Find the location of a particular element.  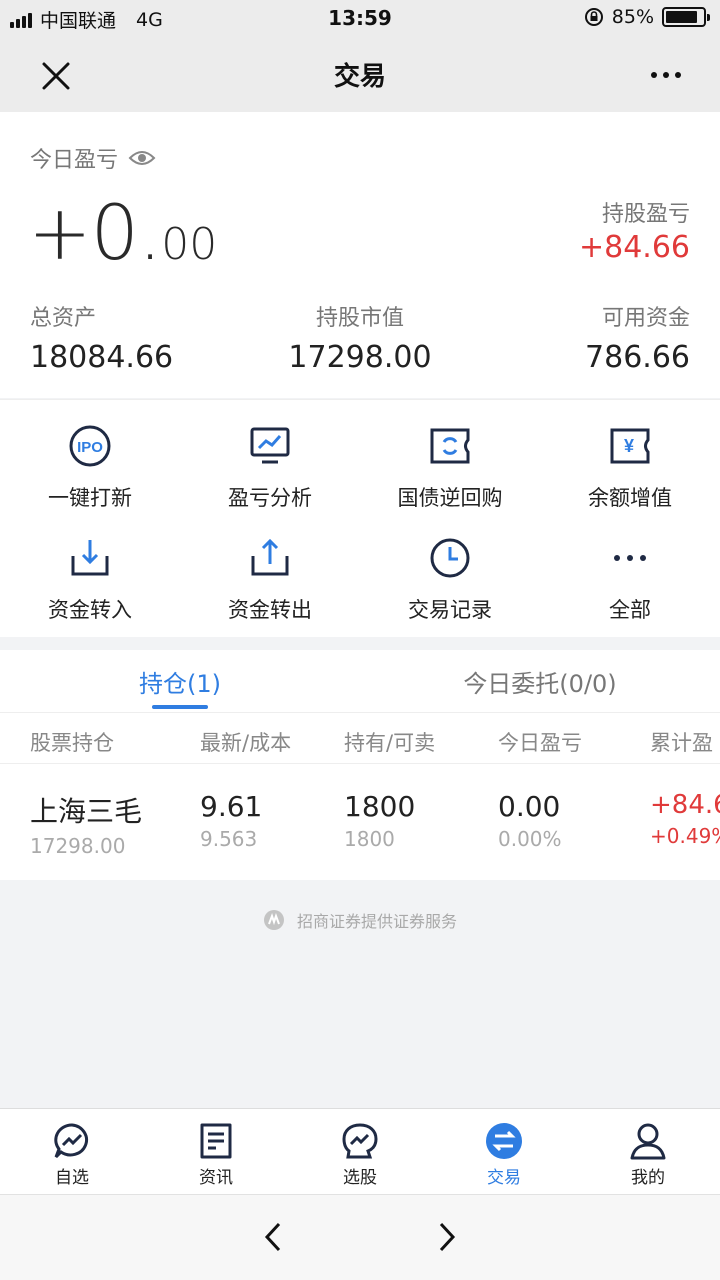

svg-text: IPO is located at coordinates (90, 447).